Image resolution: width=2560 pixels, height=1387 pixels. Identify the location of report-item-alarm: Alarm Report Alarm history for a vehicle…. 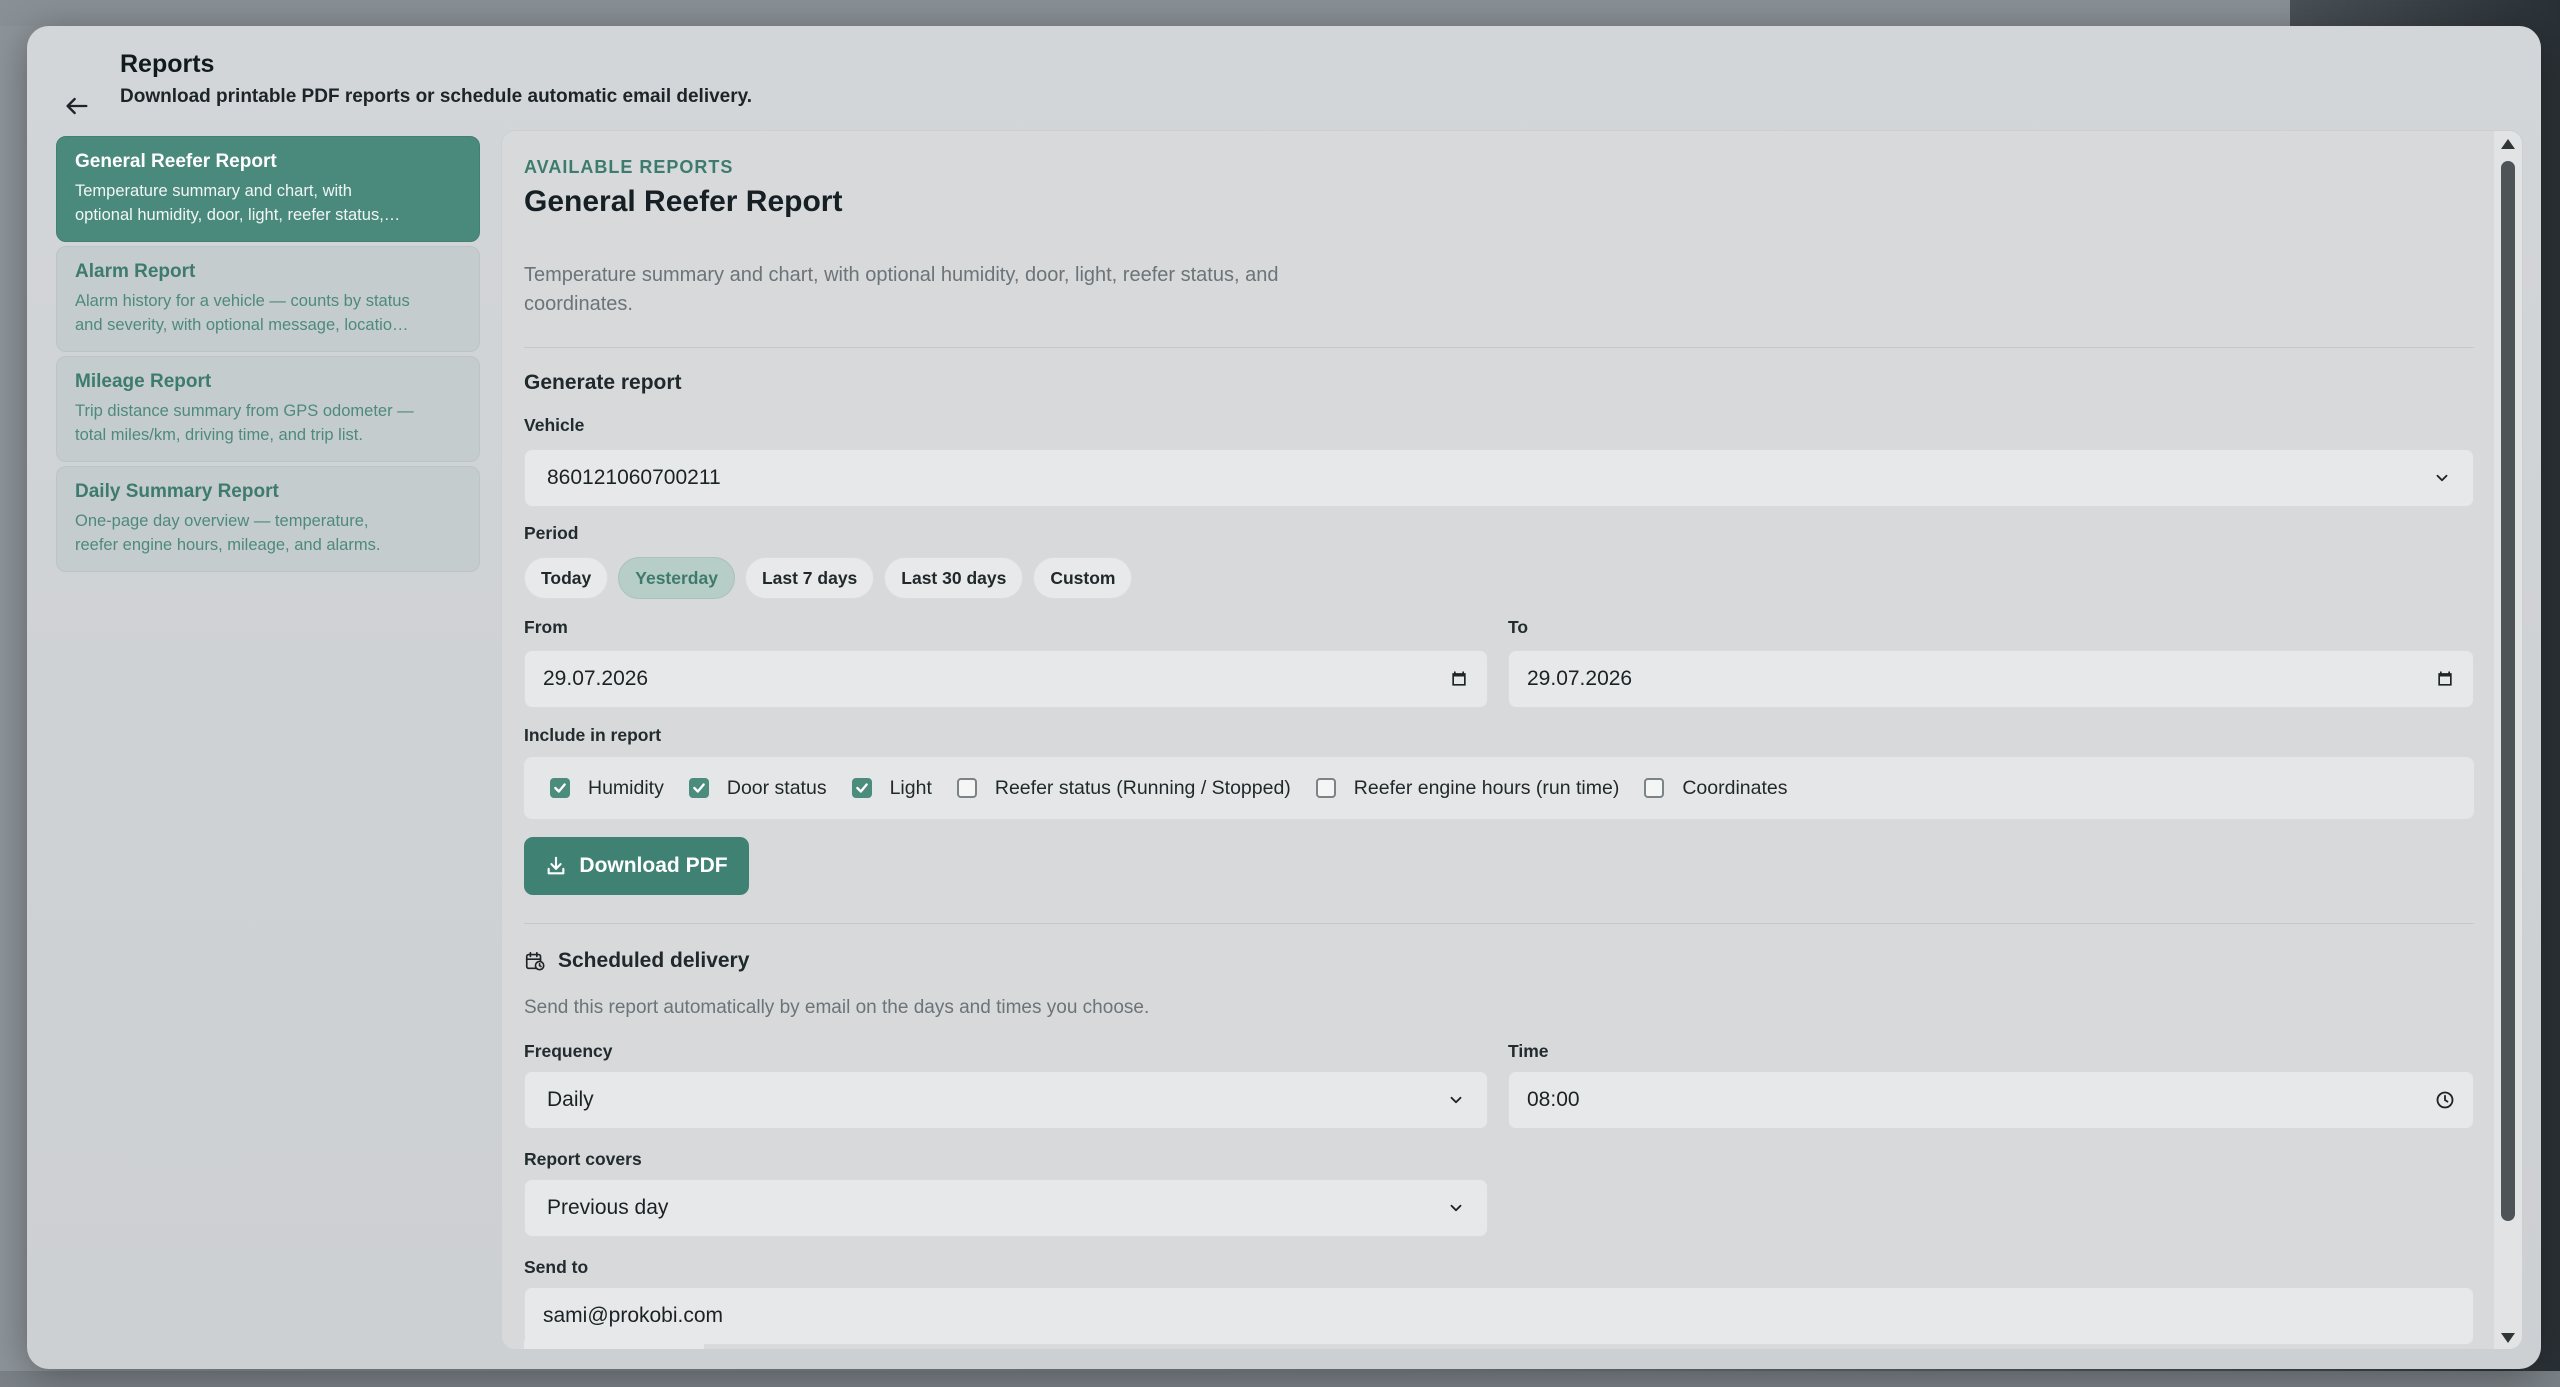
(268, 299).